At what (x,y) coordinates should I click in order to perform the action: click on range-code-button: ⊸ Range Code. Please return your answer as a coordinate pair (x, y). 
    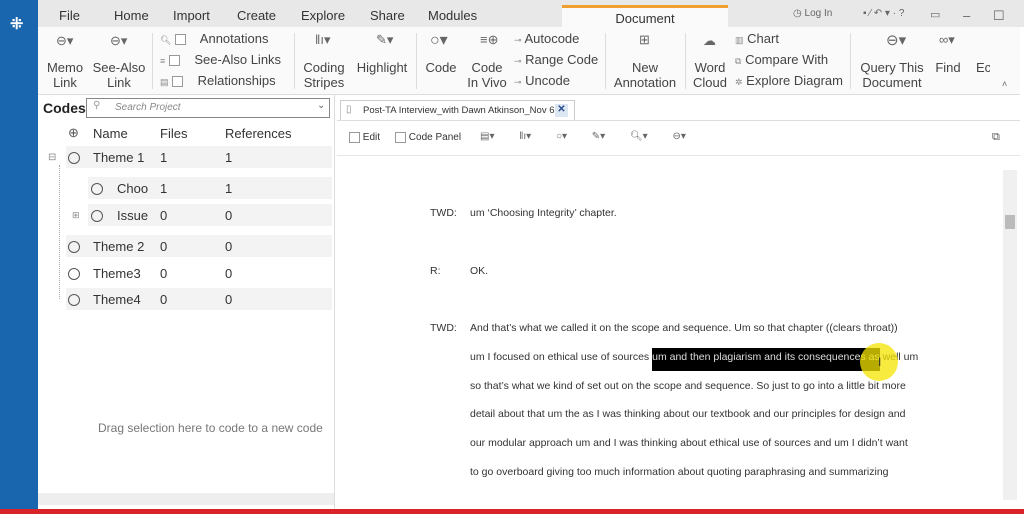
    Looking at the image, I should click on (556, 60).